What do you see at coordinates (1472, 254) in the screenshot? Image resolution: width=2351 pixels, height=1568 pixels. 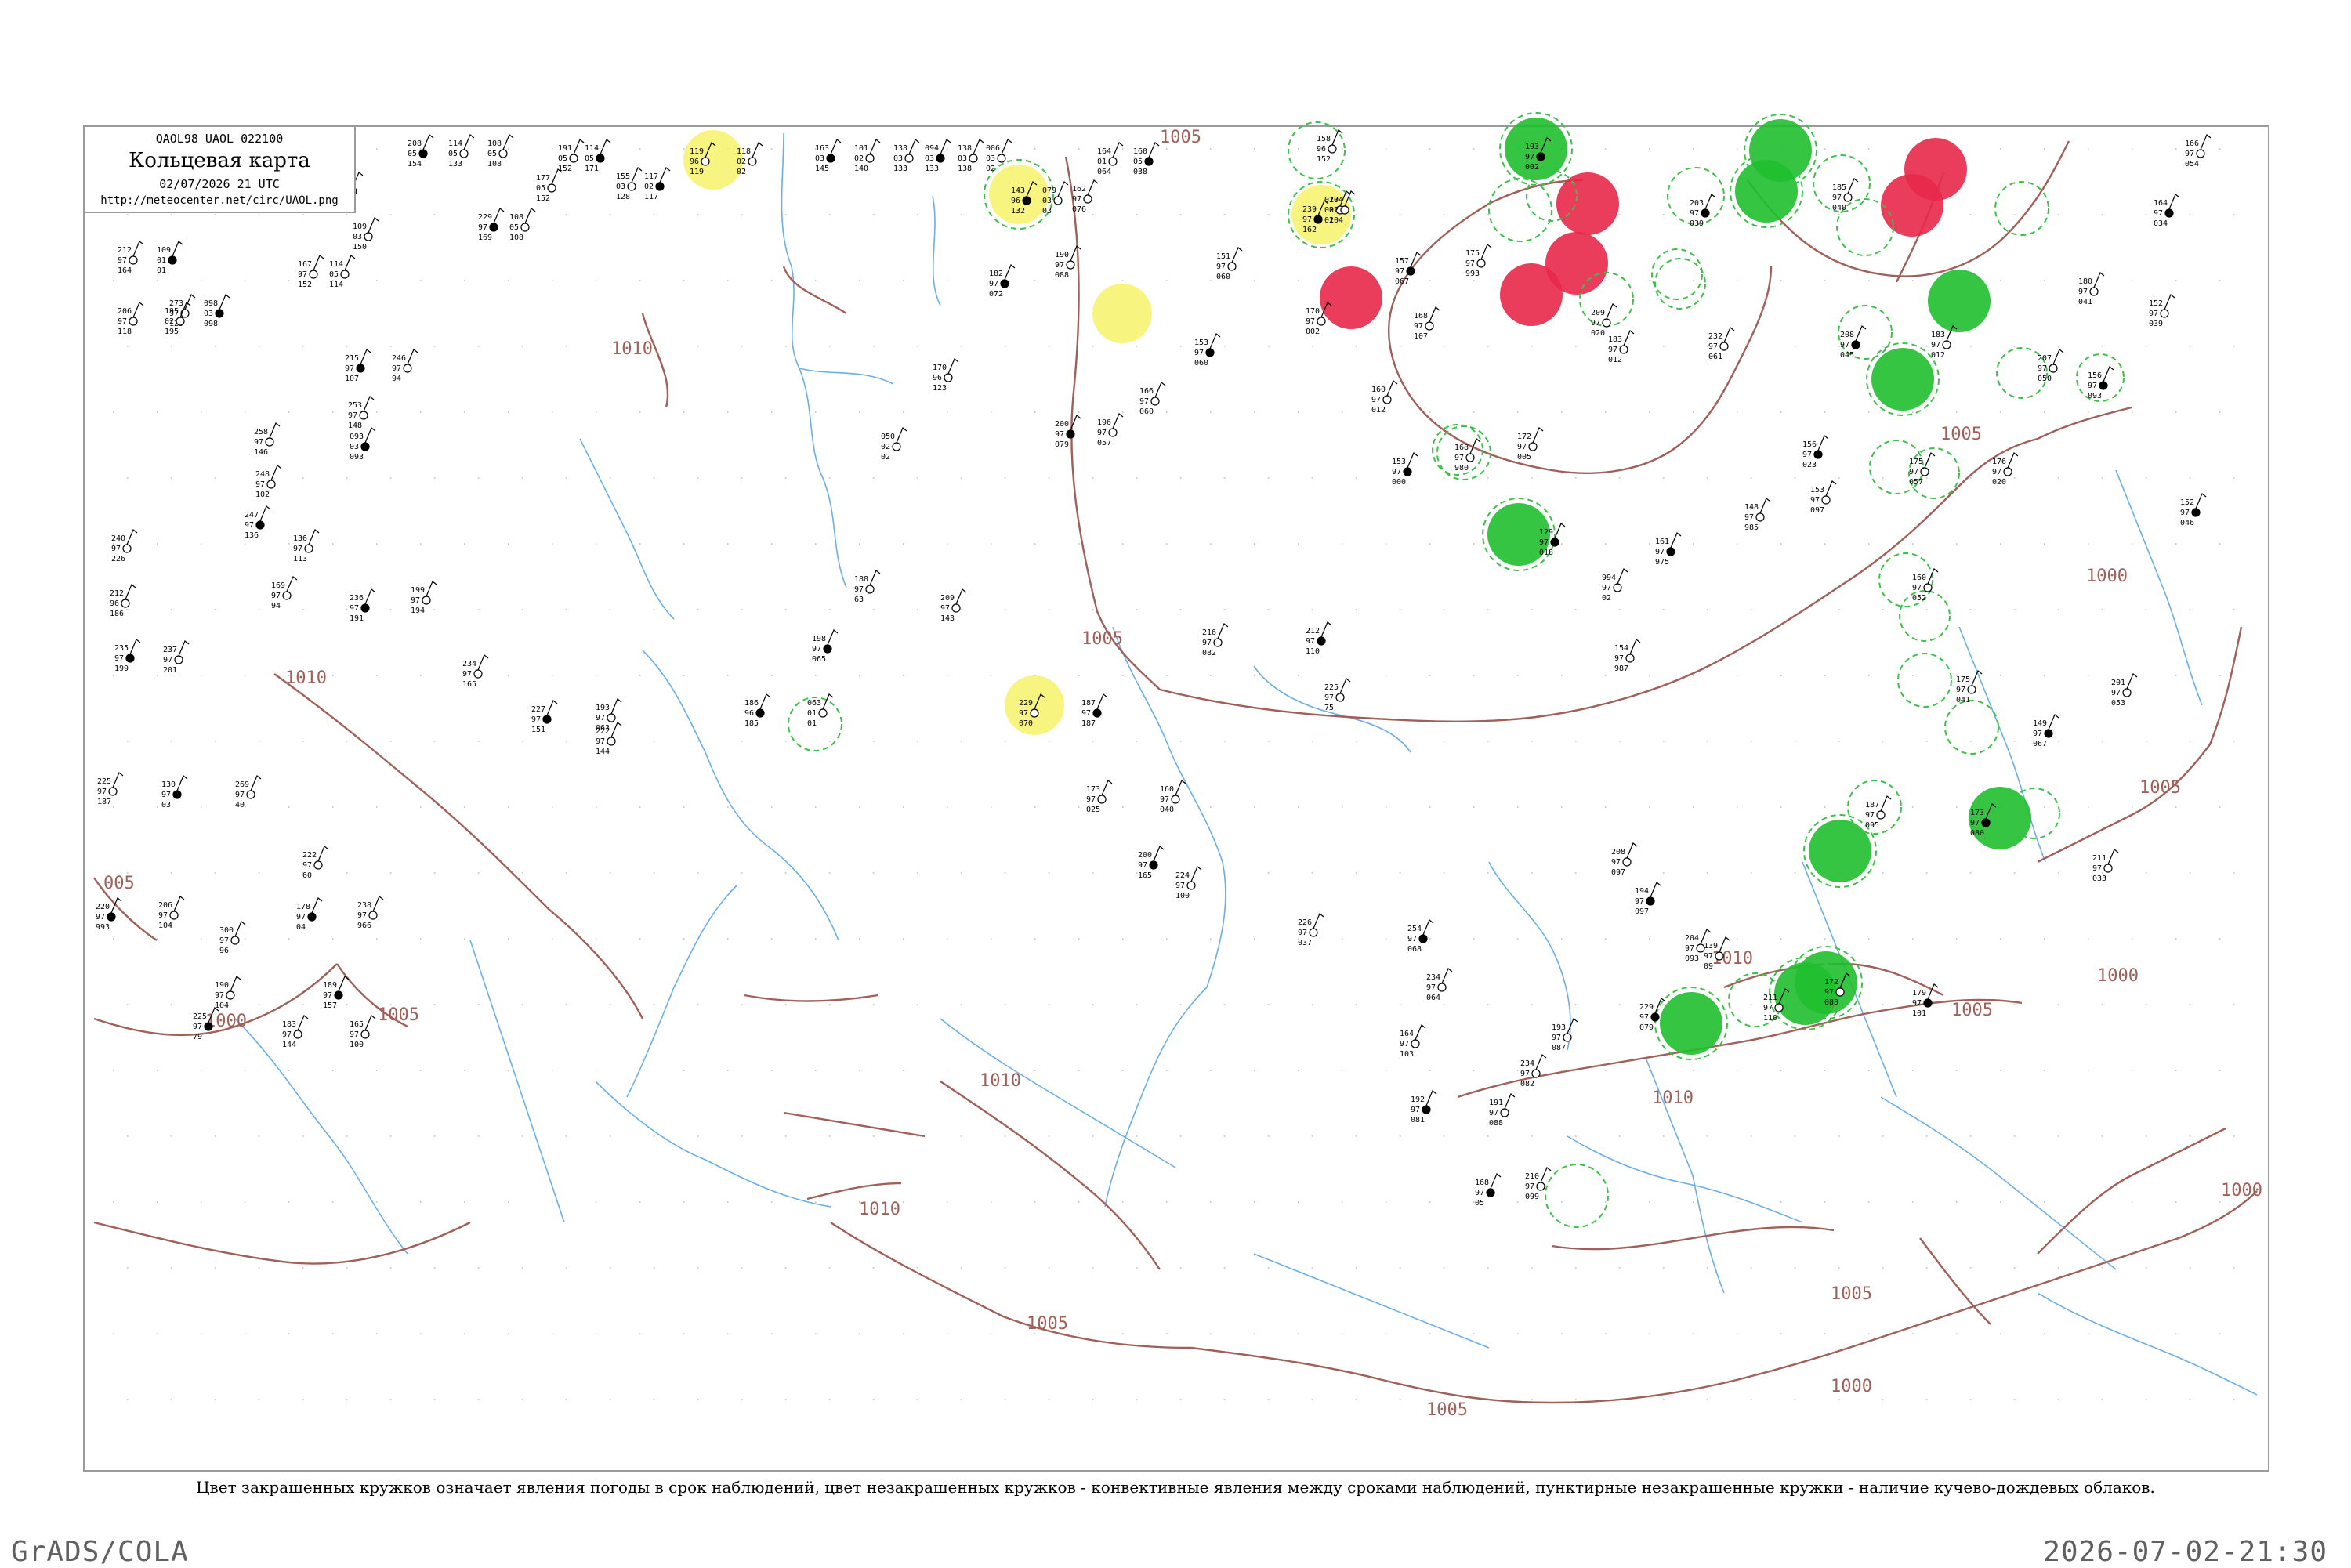 I see `station-temperature: 175` at bounding box center [1472, 254].